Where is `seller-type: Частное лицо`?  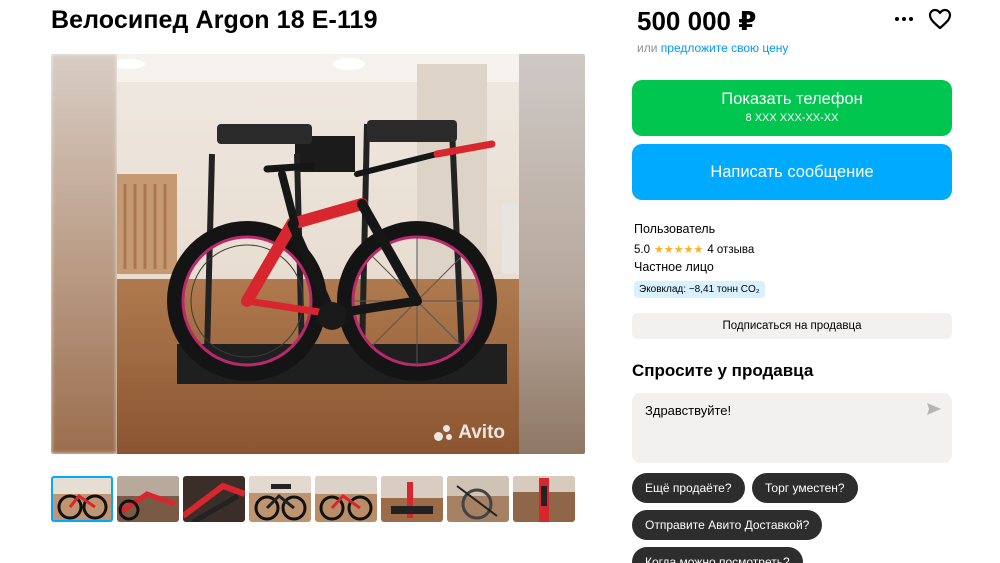 seller-type: Частное лицо is located at coordinates (674, 267).